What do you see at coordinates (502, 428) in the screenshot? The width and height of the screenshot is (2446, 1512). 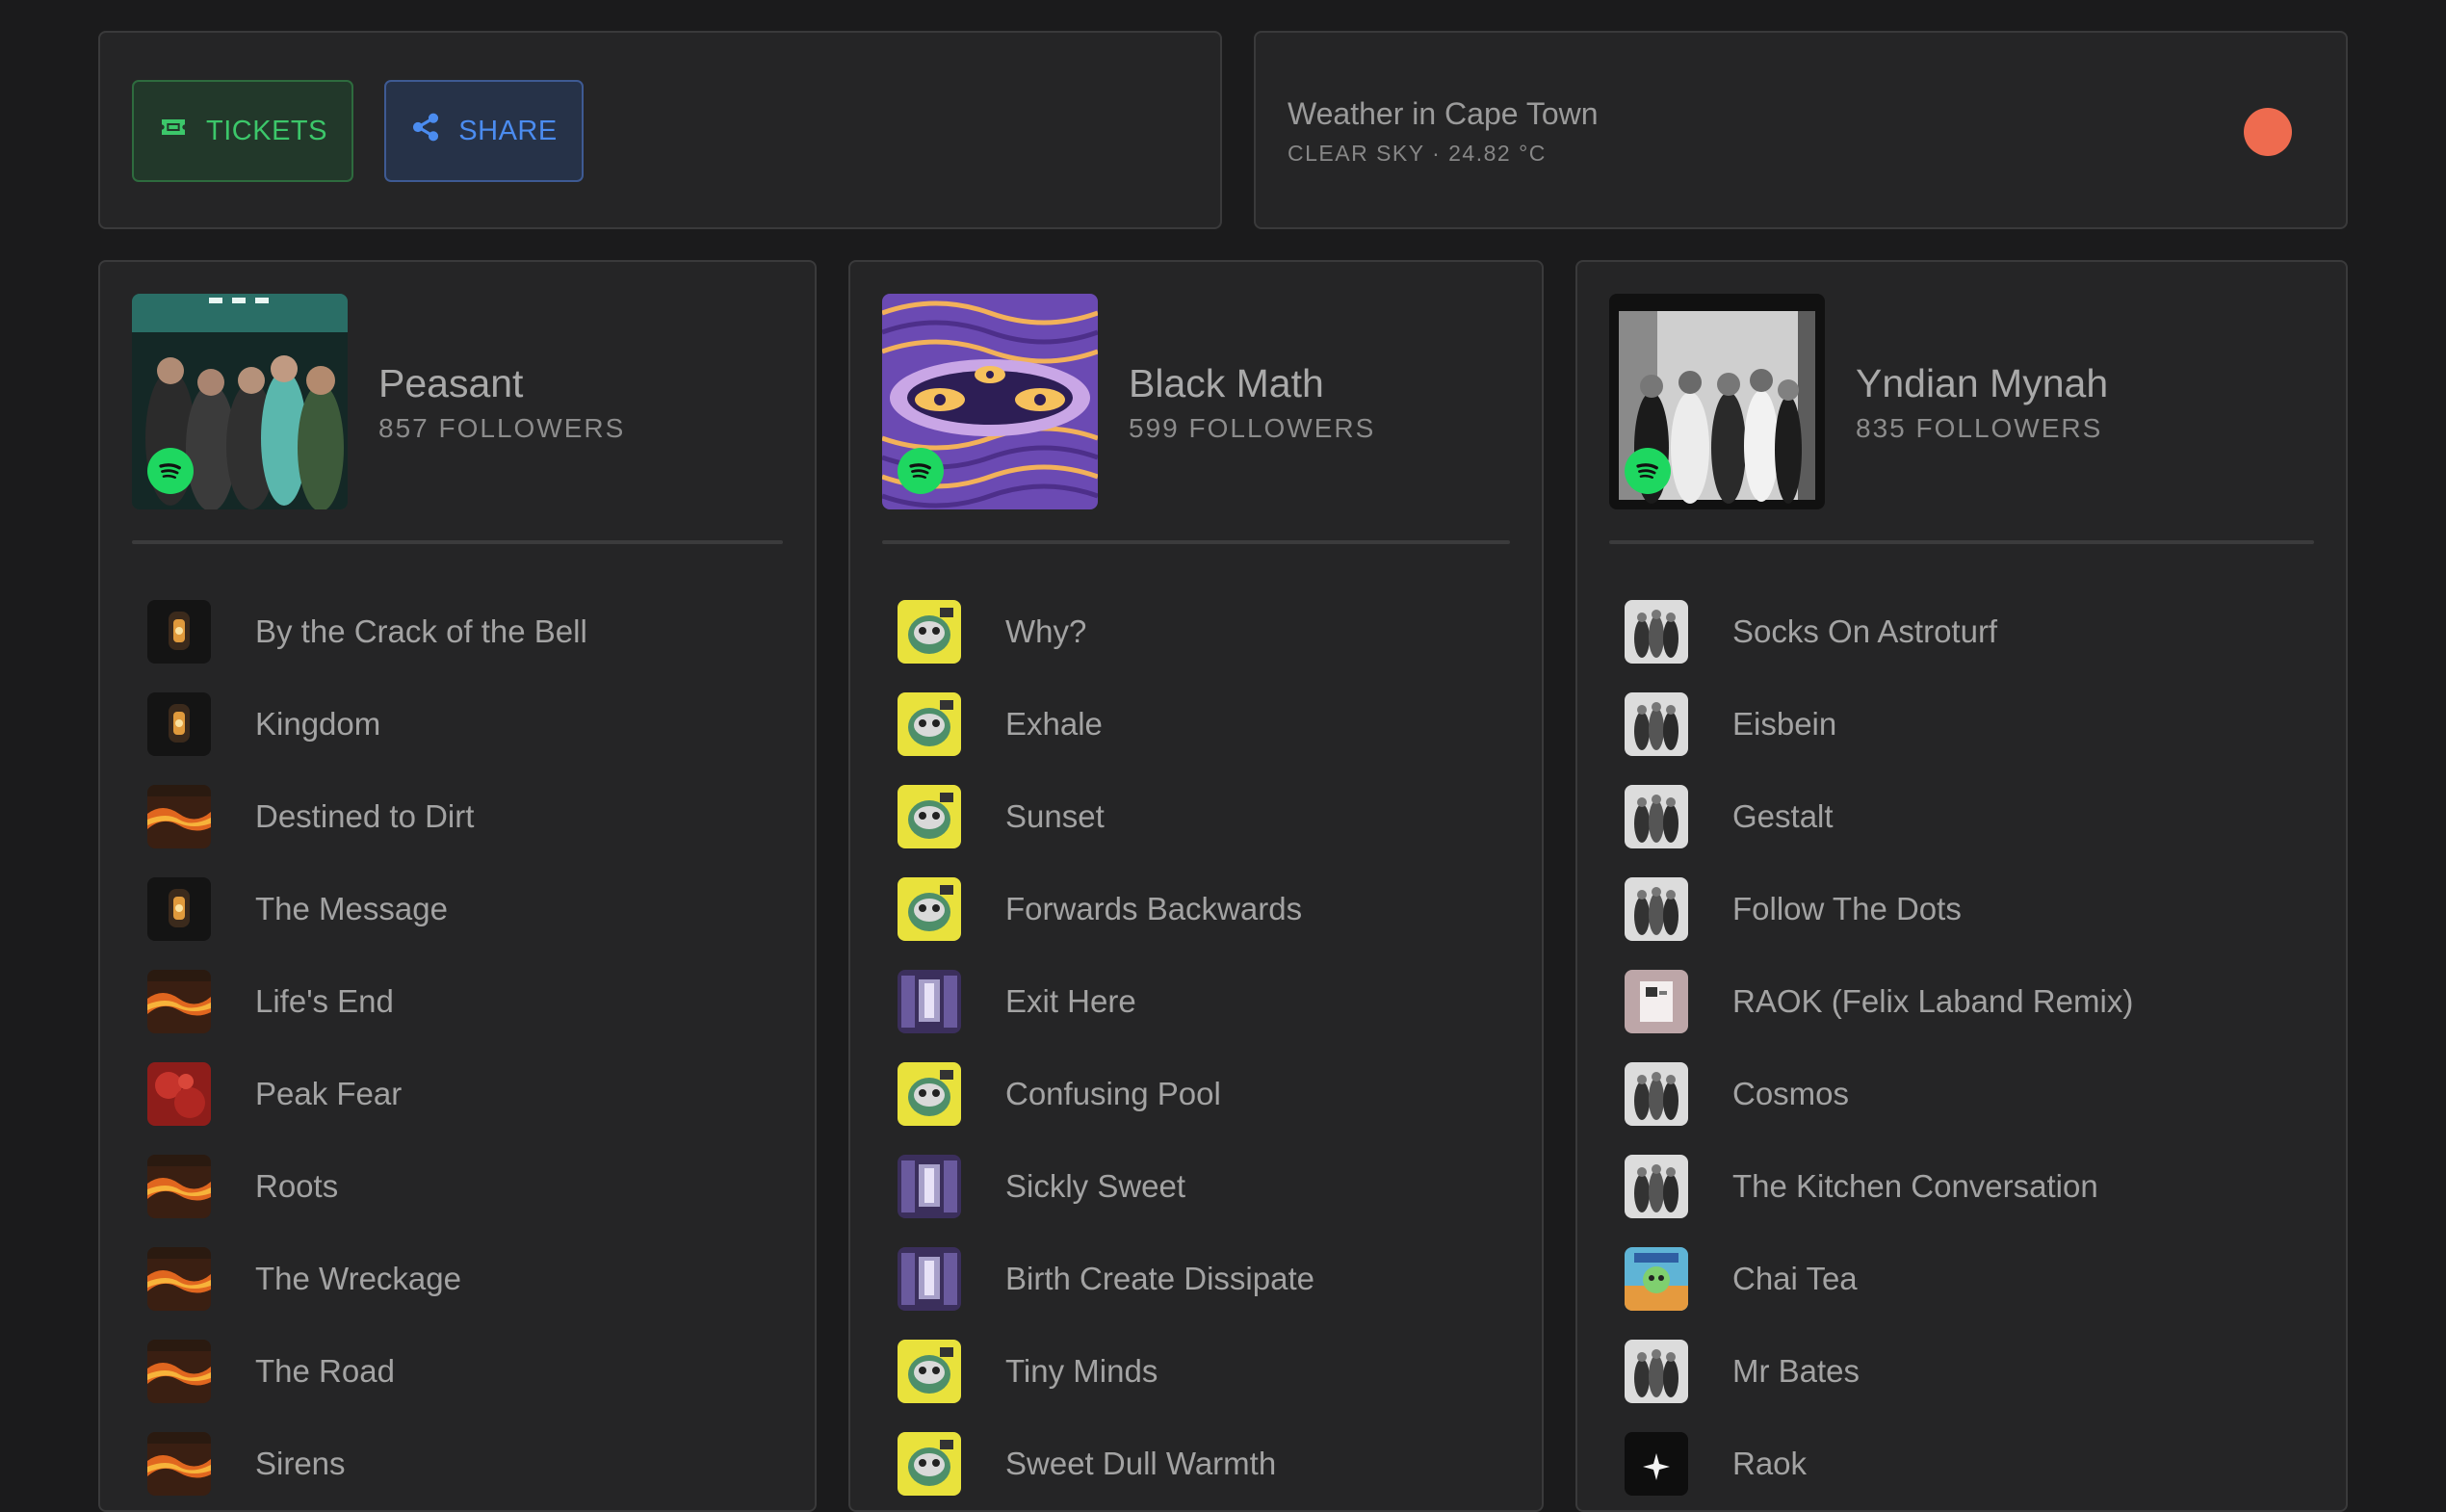 I see `artist-followers: 857 FOLLOWERS` at bounding box center [502, 428].